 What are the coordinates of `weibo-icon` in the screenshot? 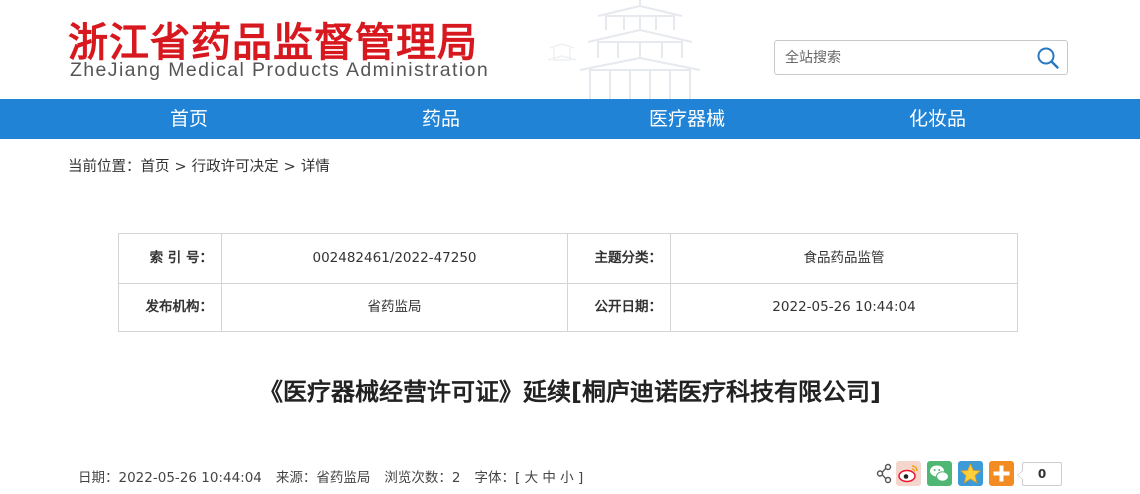 It's located at (908, 473).